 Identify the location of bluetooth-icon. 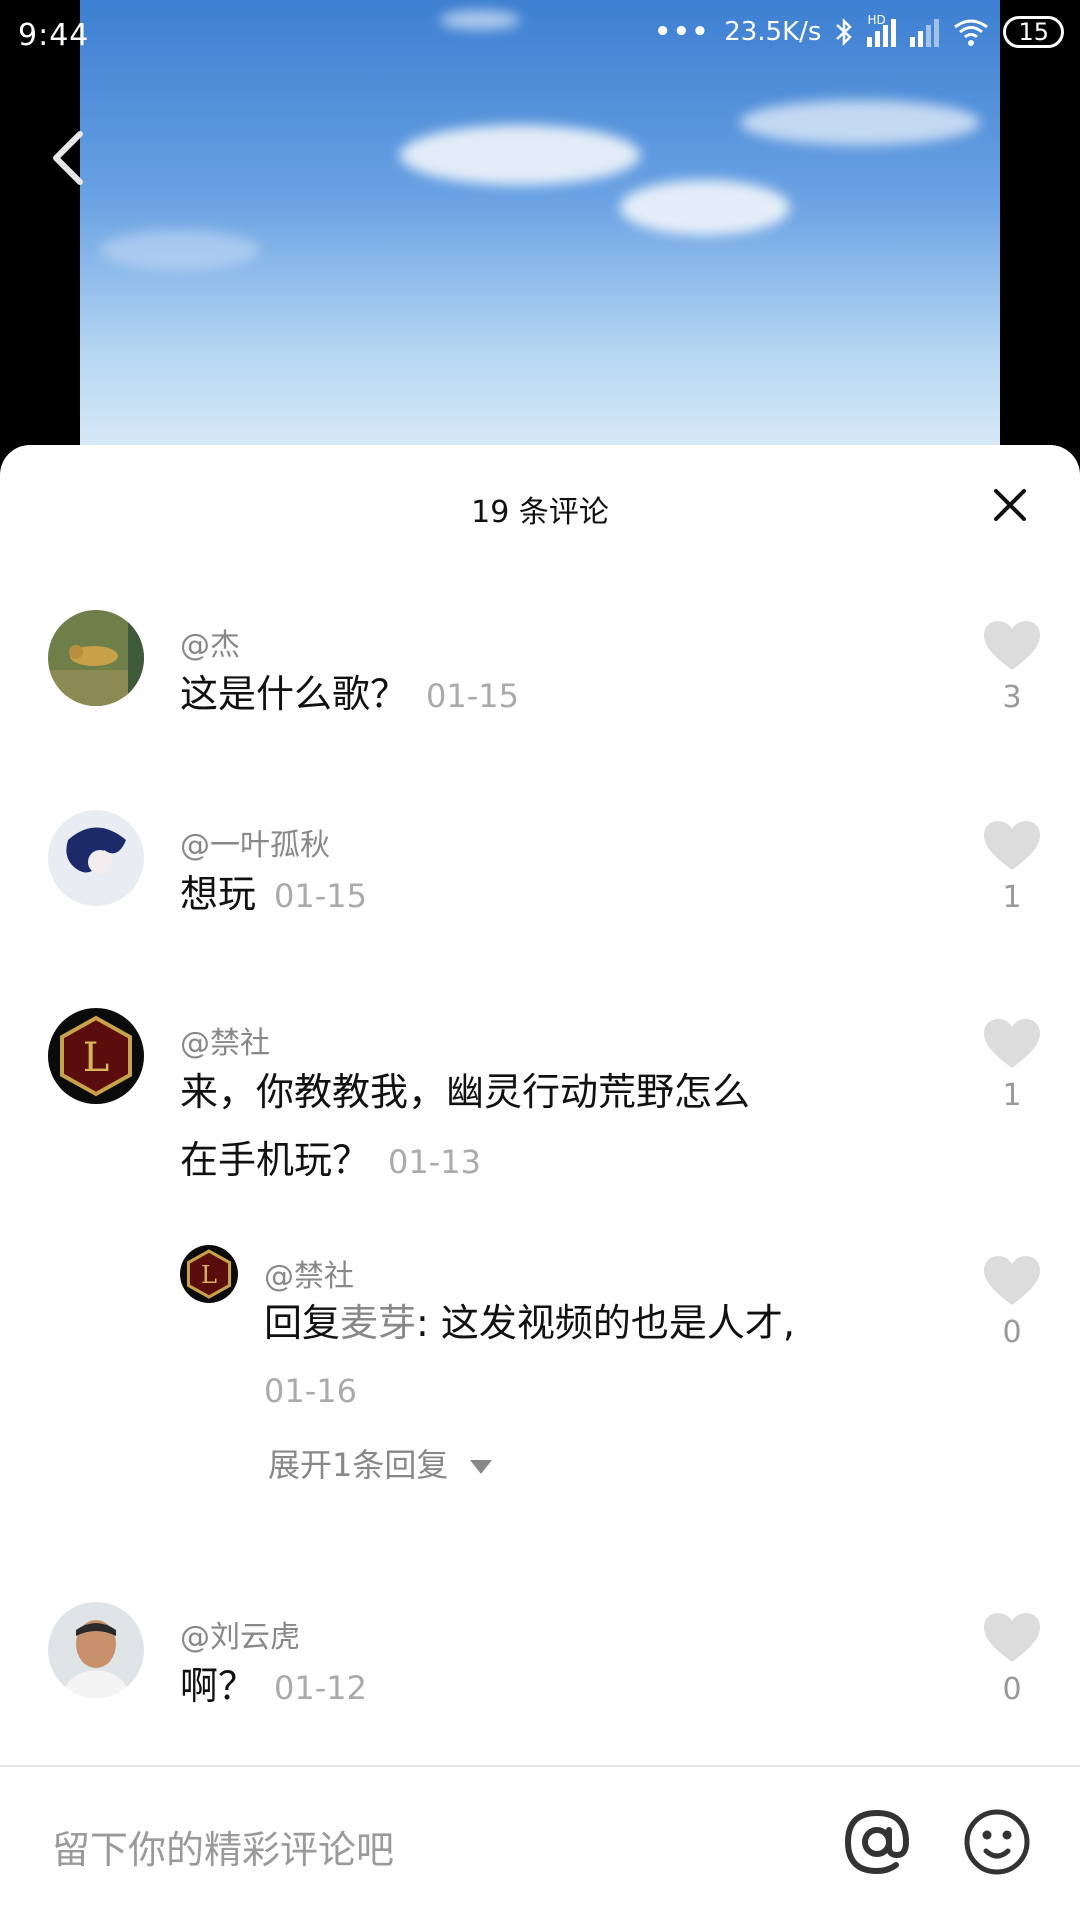
(844, 32).